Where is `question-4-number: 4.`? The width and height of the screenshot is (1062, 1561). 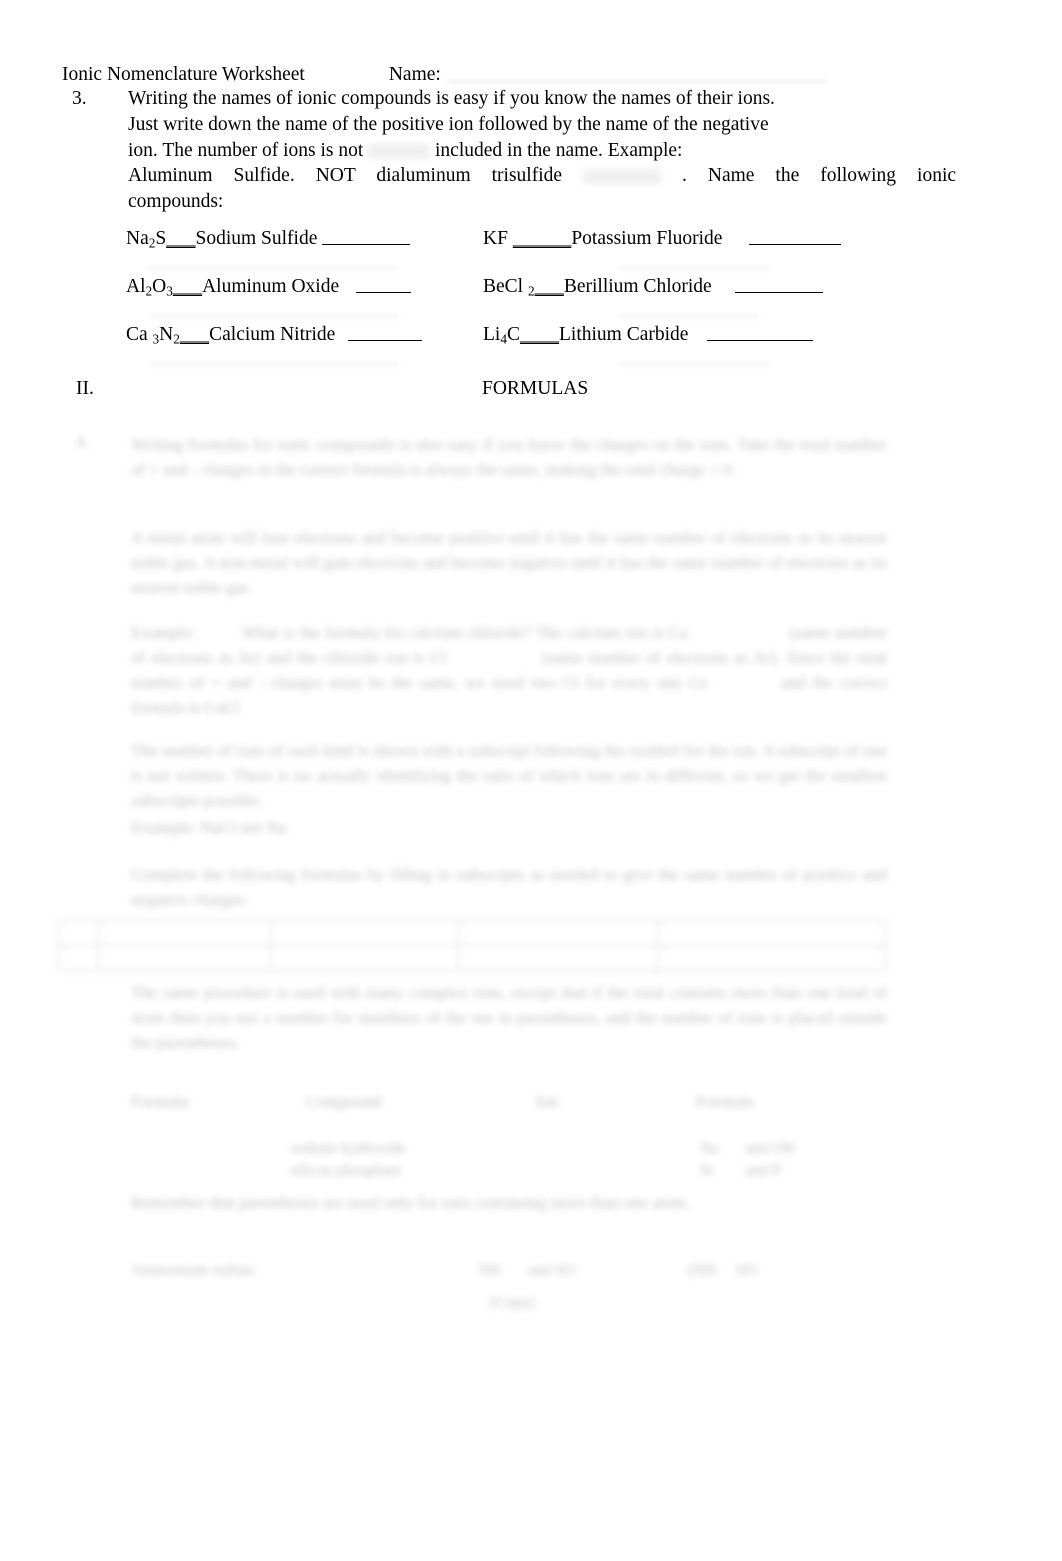
question-4-number: 4. is located at coordinates (82, 441).